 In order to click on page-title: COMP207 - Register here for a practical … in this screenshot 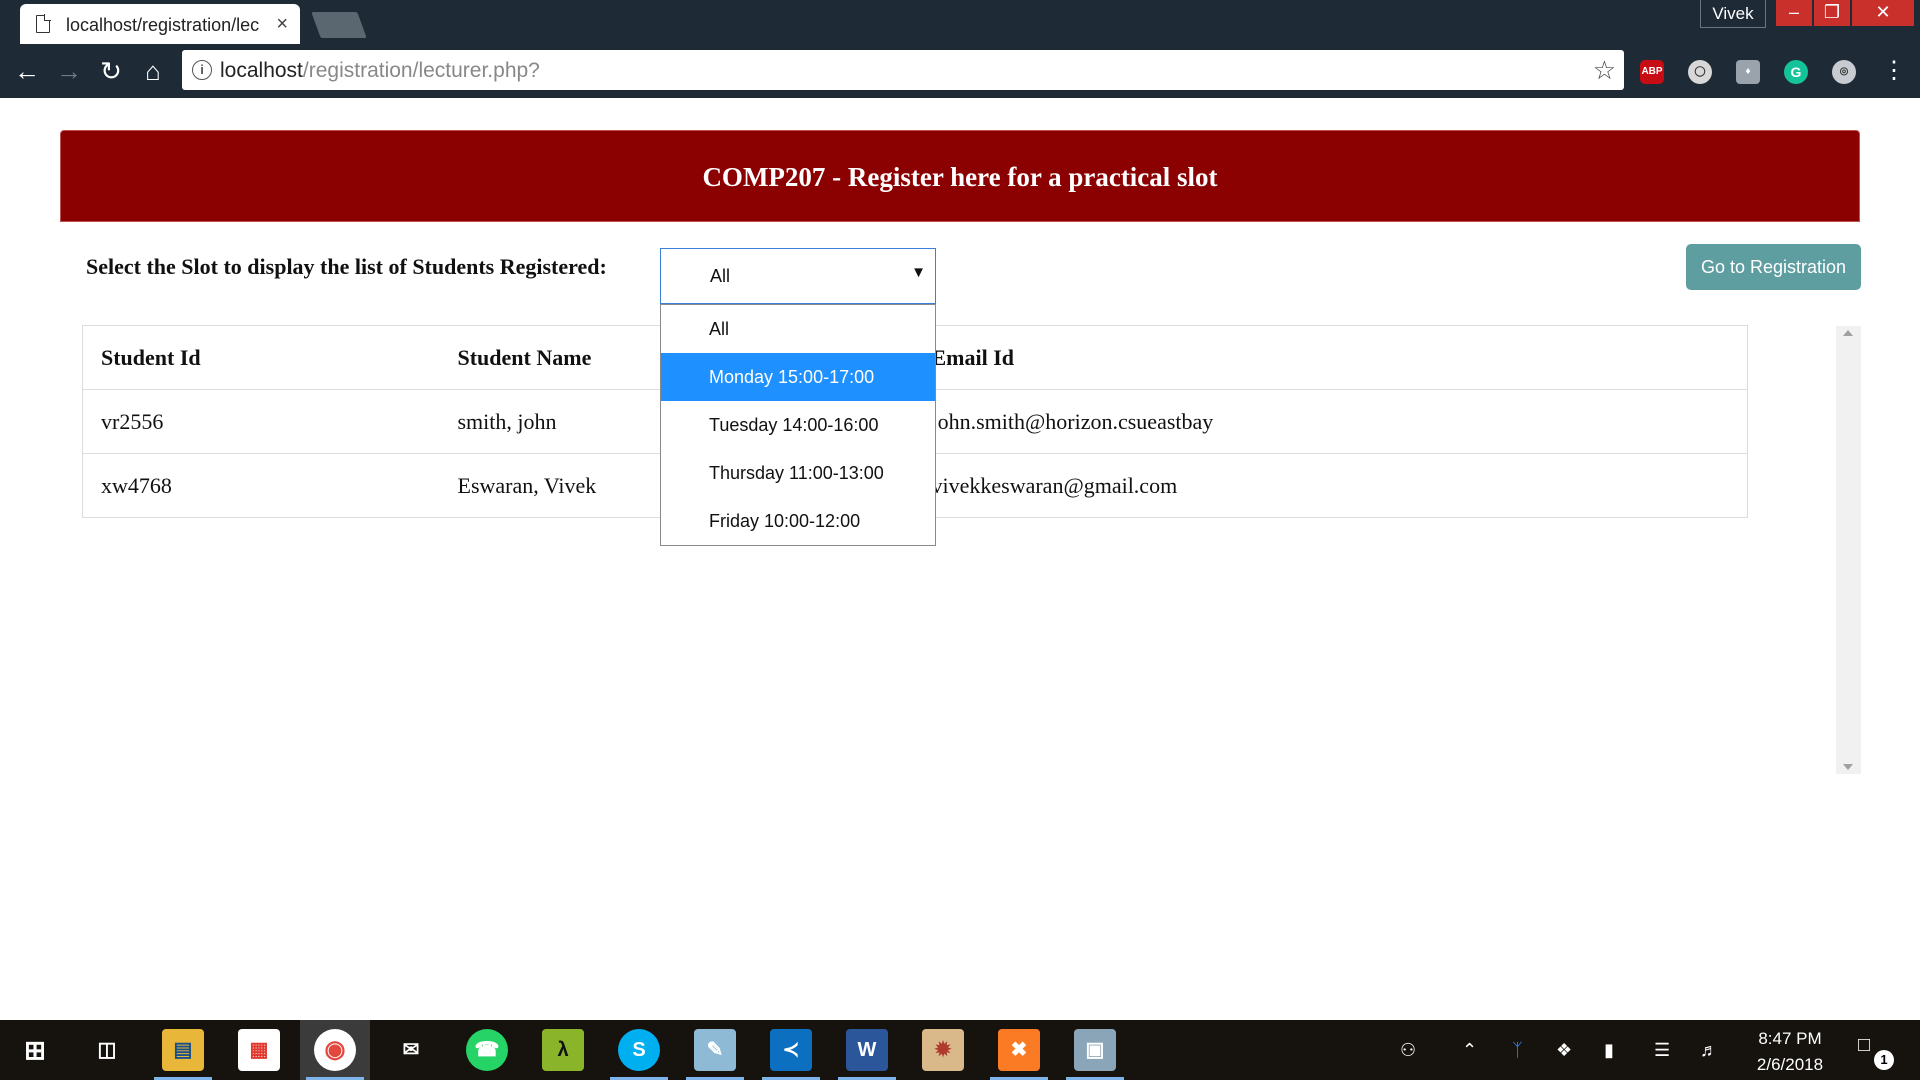, I will do `click(960, 177)`.